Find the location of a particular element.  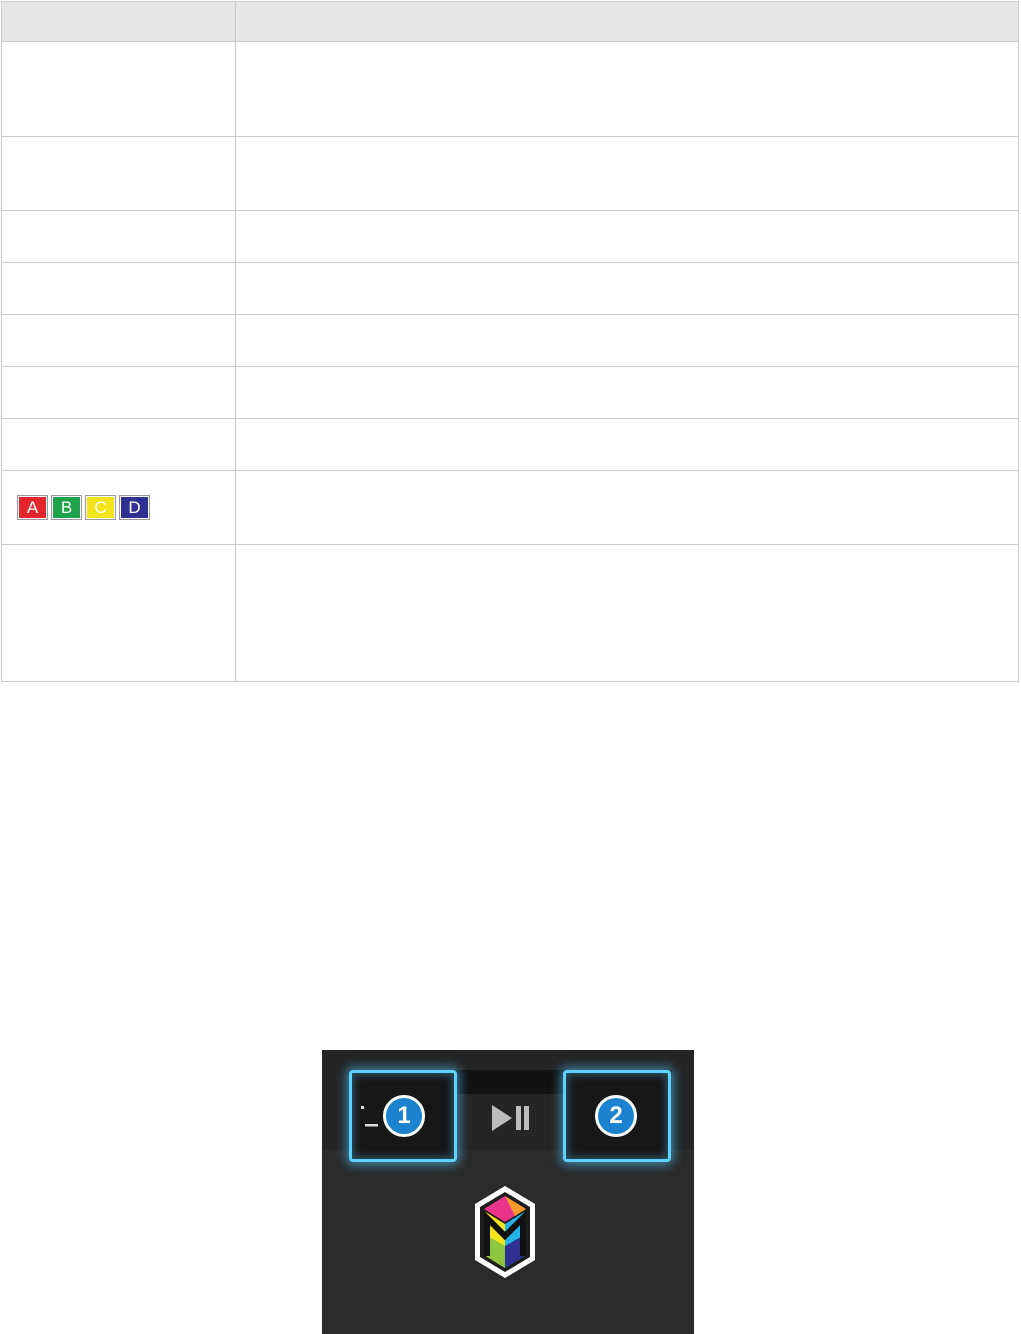

smart-hub-icon is located at coordinates (505, 1232).